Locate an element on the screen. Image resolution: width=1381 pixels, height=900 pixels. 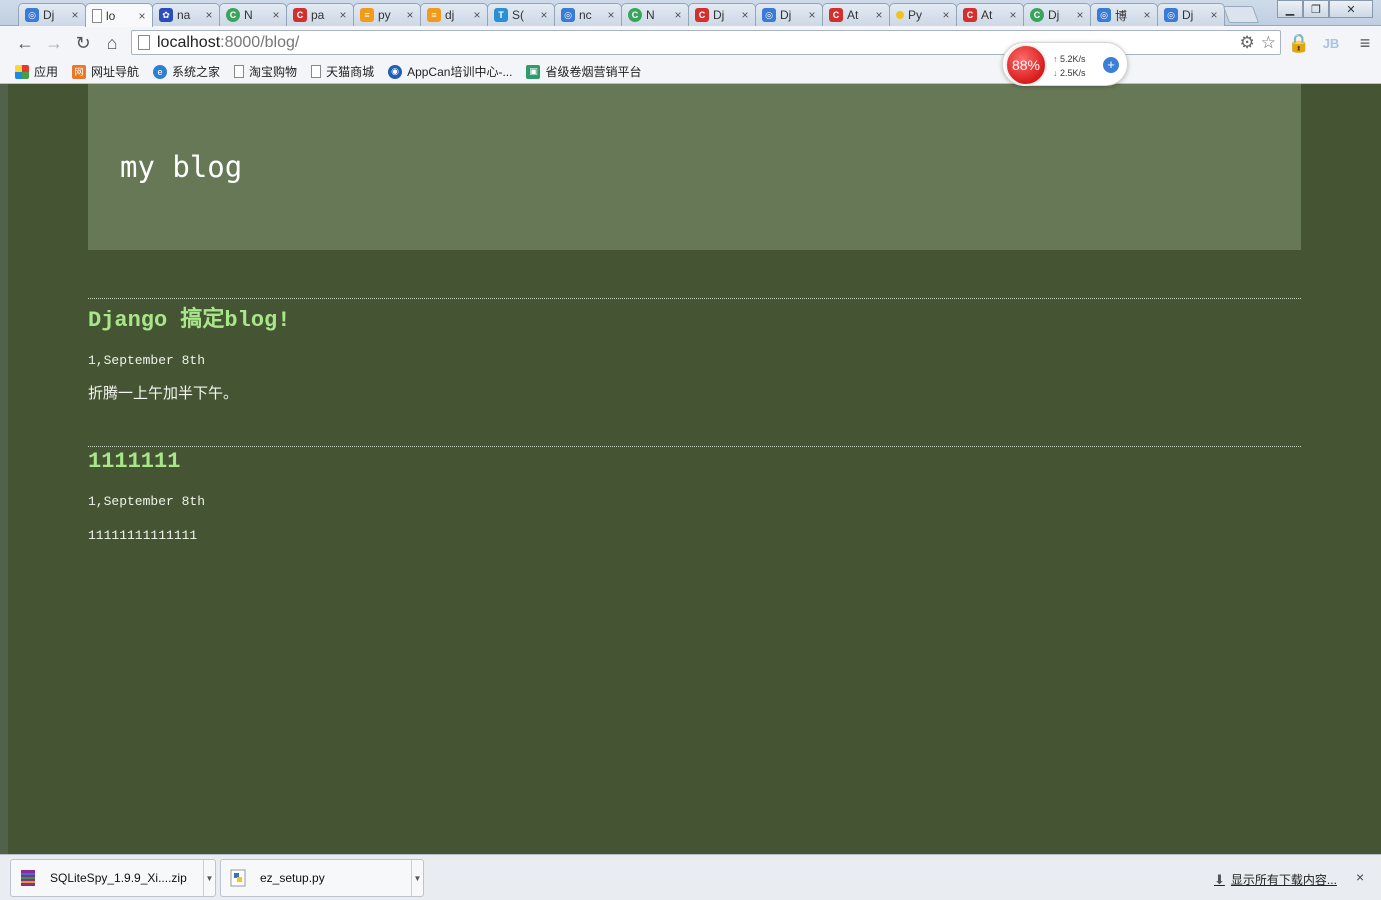
reload-icon: ↻ is located at coordinates (83, 42).